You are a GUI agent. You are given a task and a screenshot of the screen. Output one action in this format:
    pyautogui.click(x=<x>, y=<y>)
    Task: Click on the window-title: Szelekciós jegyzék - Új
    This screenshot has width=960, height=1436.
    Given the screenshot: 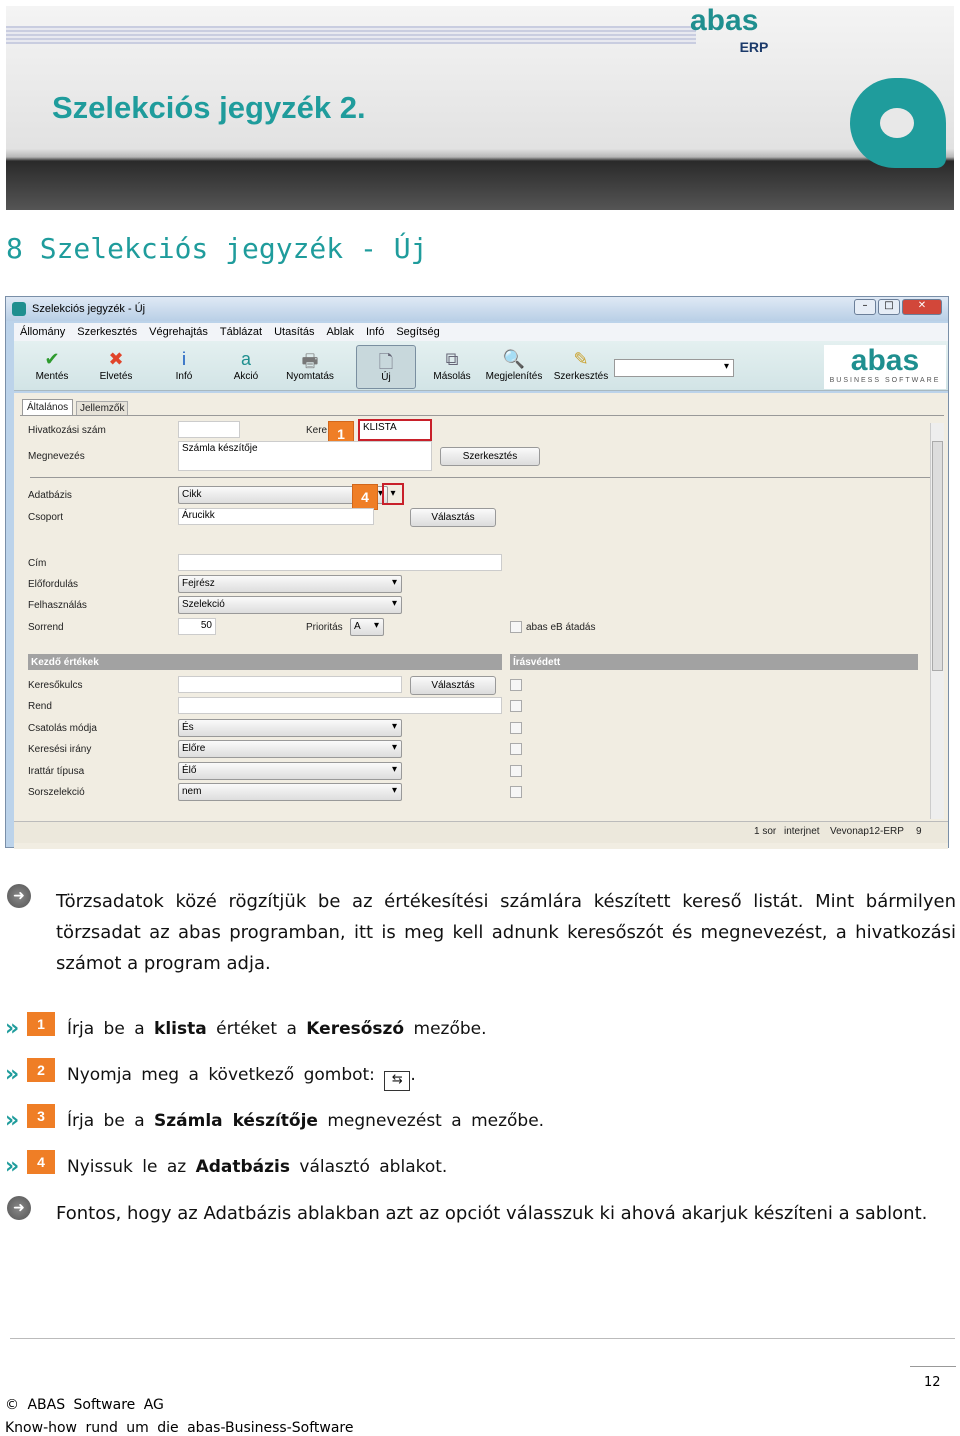 What is the action you would take?
    pyautogui.click(x=89, y=309)
    